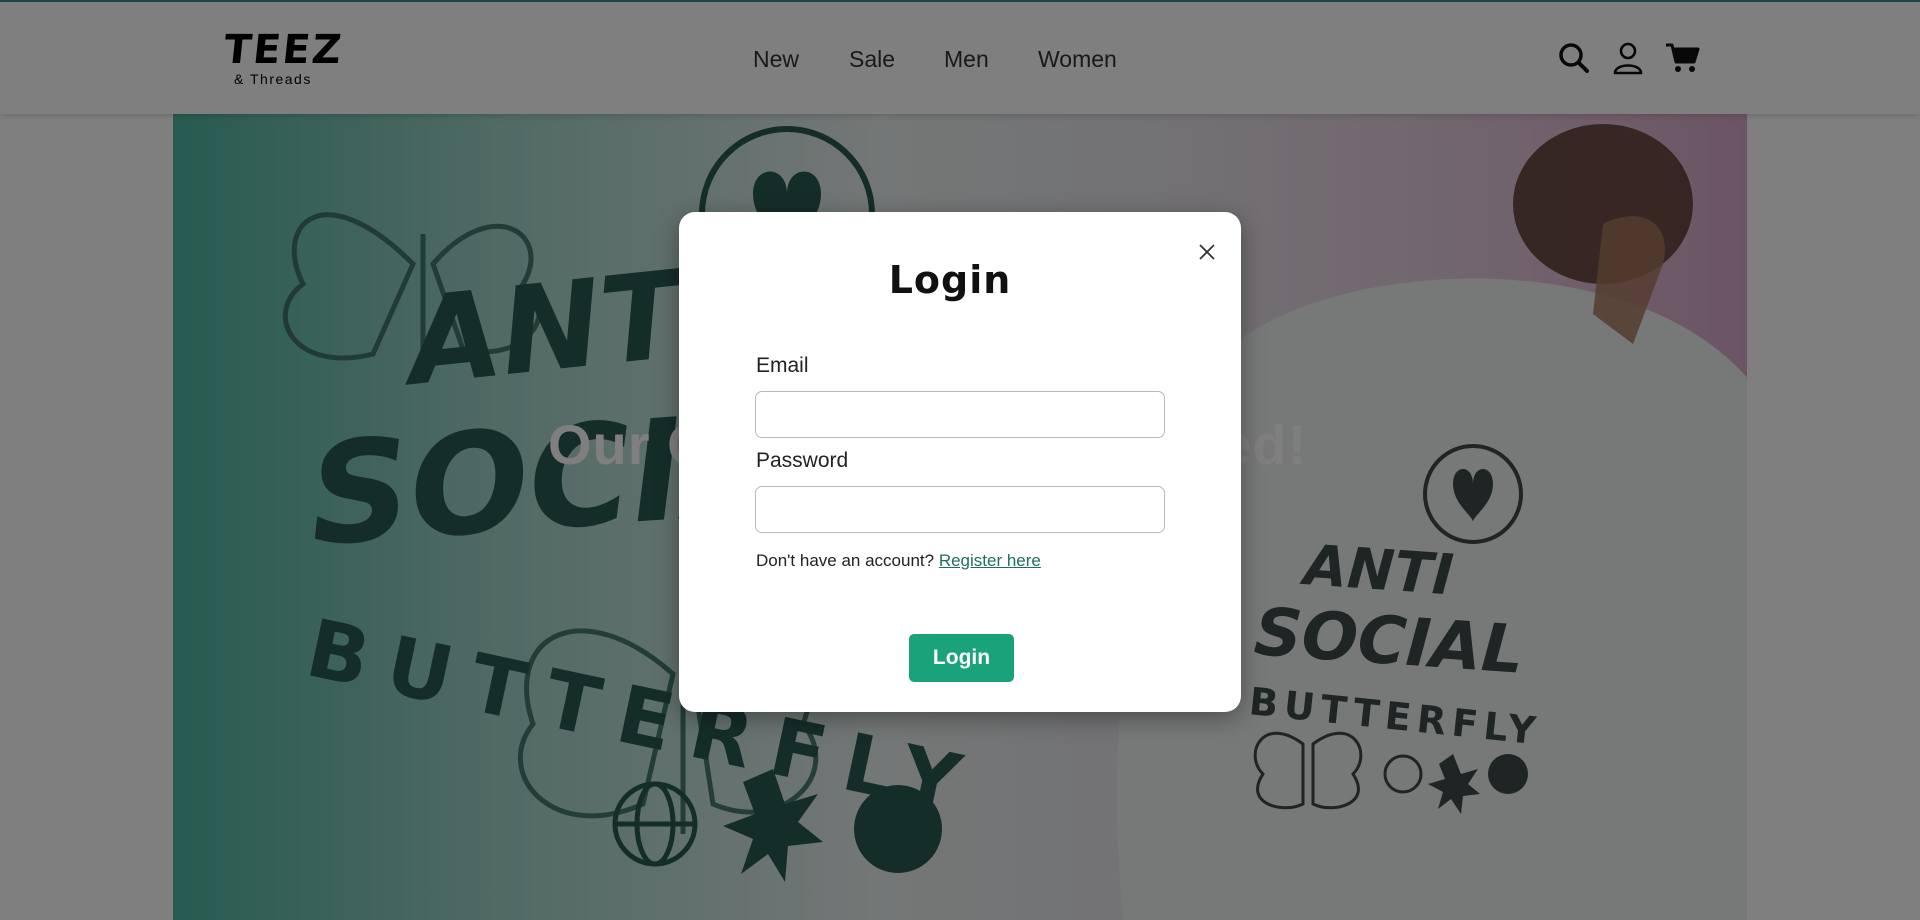 Image resolution: width=1920 pixels, height=920 pixels. I want to click on email-field, so click(960, 414).